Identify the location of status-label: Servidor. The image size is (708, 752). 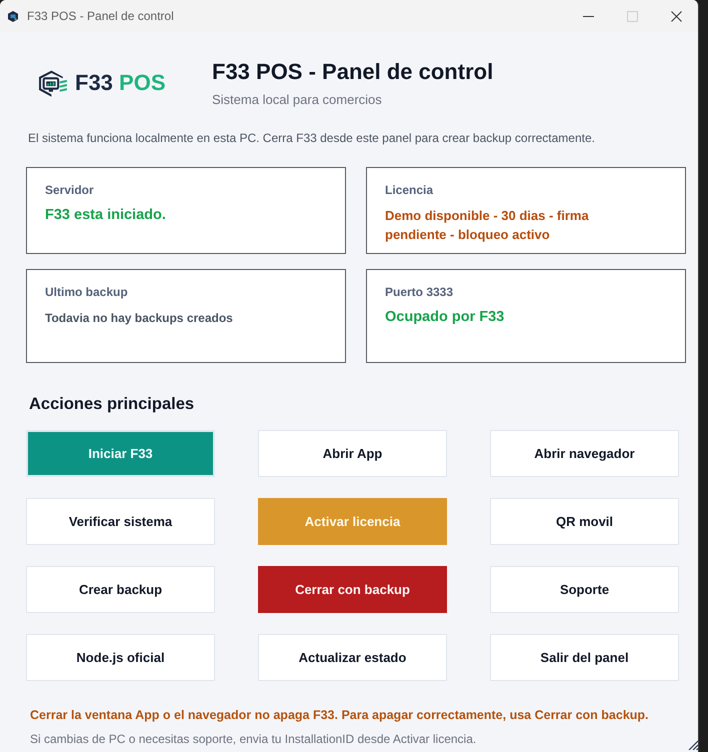
(69, 190).